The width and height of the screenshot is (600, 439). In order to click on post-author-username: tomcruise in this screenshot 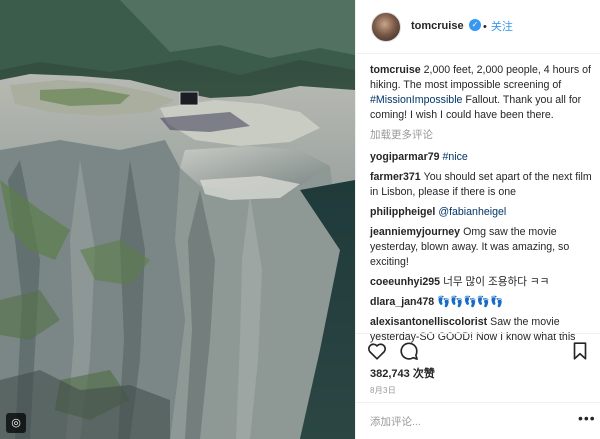, I will do `click(437, 26)`.